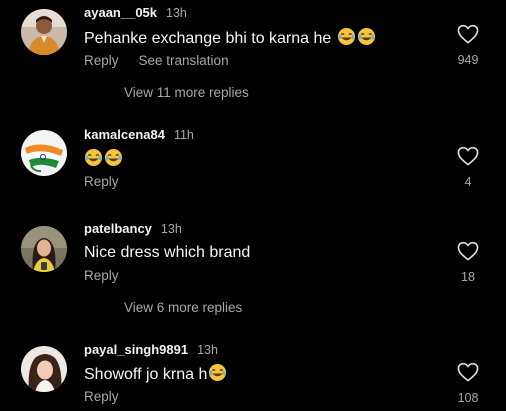 Image resolution: width=506 pixels, height=411 pixels. I want to click on comment-meta: payal_singh9891 13h, so click(151, 350).